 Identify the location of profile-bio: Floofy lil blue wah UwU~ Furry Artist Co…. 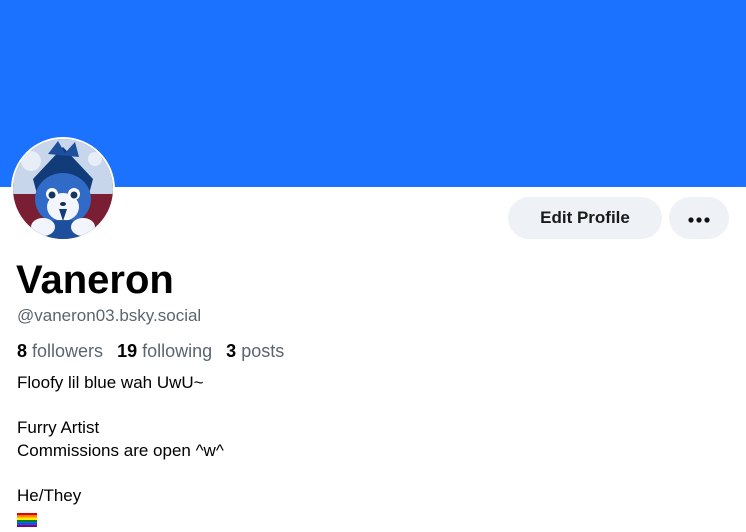
(120, 451).